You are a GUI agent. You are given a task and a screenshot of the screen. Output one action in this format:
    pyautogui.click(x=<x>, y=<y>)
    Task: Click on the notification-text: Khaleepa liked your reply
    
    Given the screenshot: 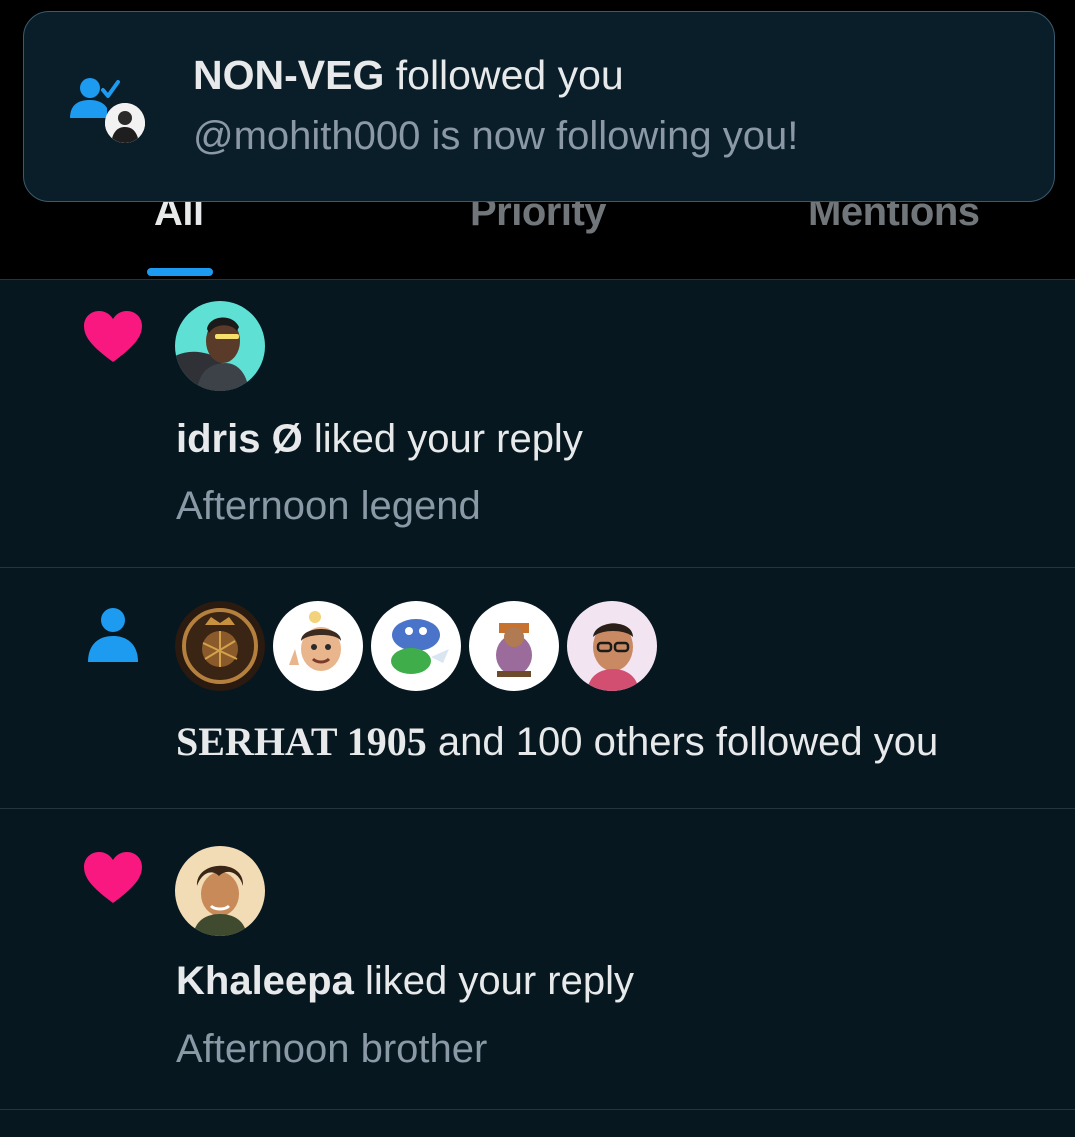 What is the action you would take?
    pyautogui.click(x=405, y=981)
    